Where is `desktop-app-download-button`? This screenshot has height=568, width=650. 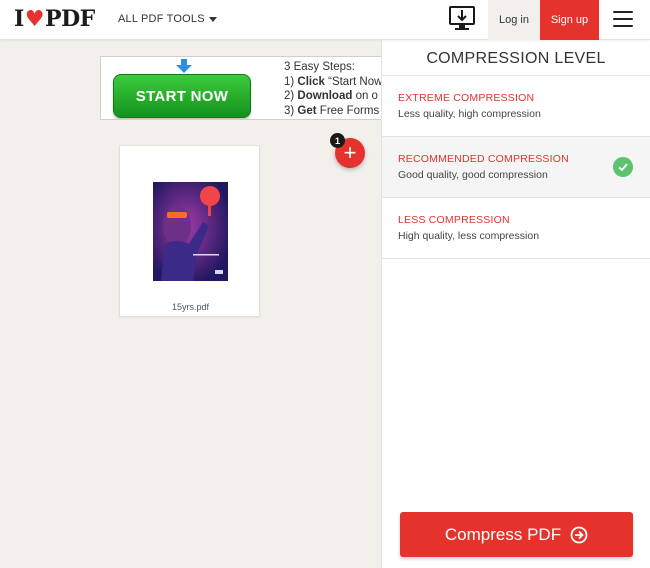
desktop-app-download-button is located at coordinates (462, 19).